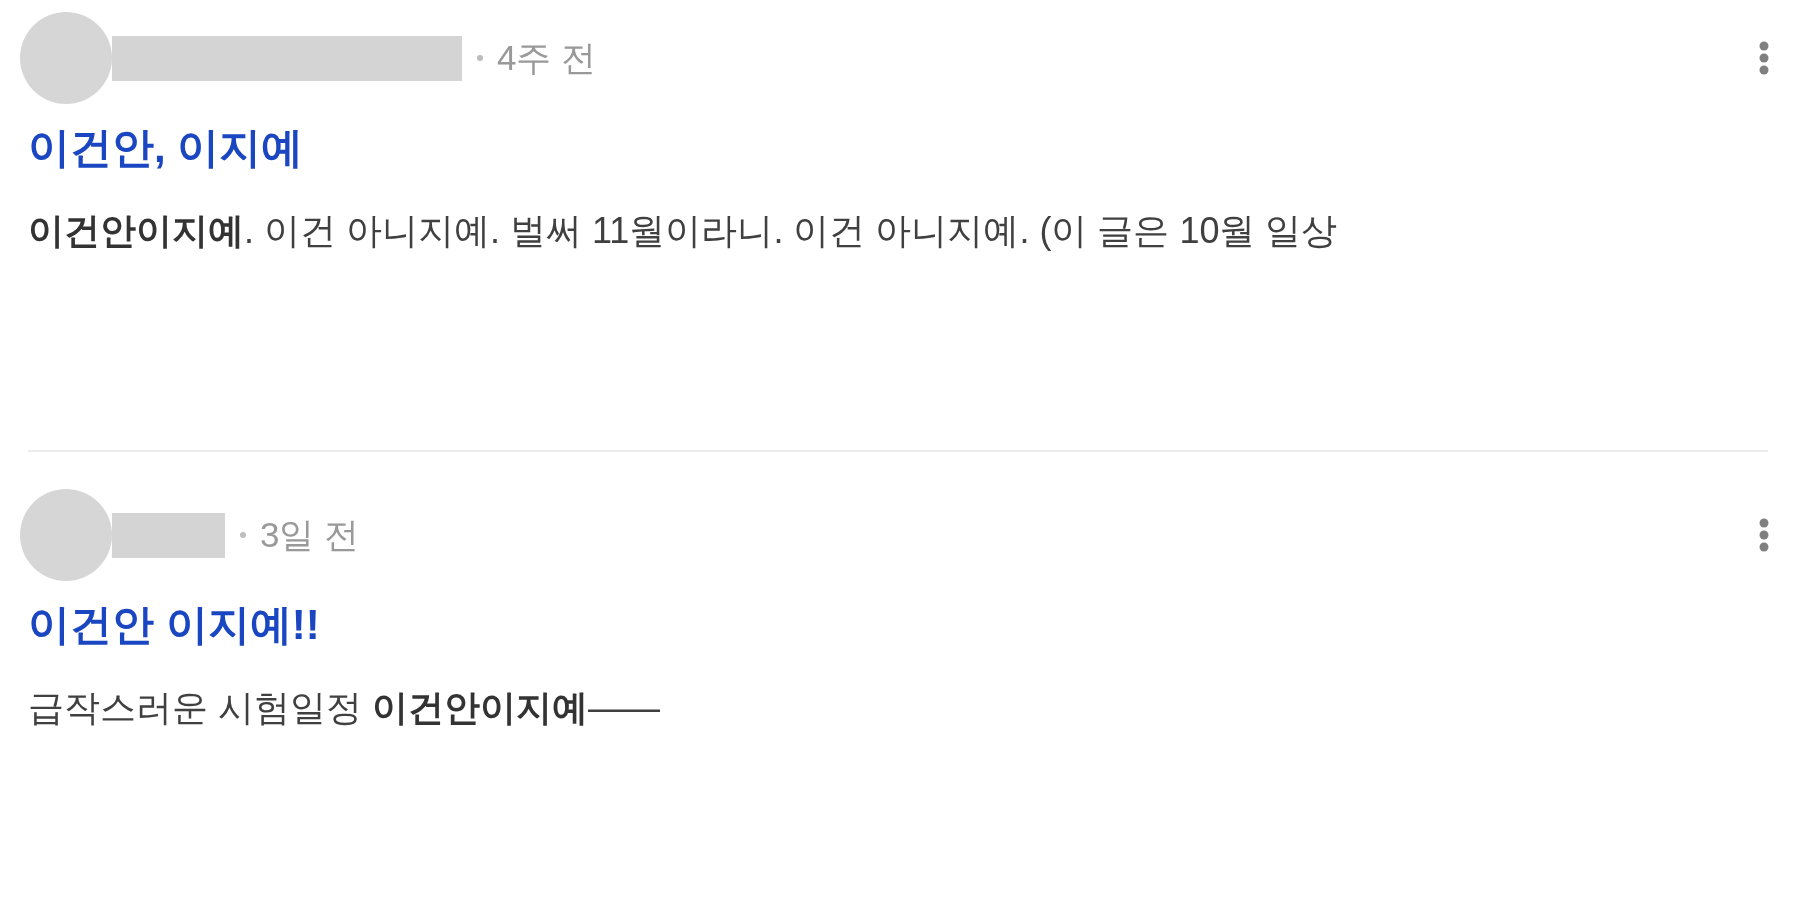 The height and width of the screenshot is (915, 1800). What do you see at coordinates (547, 58) in the screenshot?
I see `post-time: 4주 전` at bounding box center [547, 58].